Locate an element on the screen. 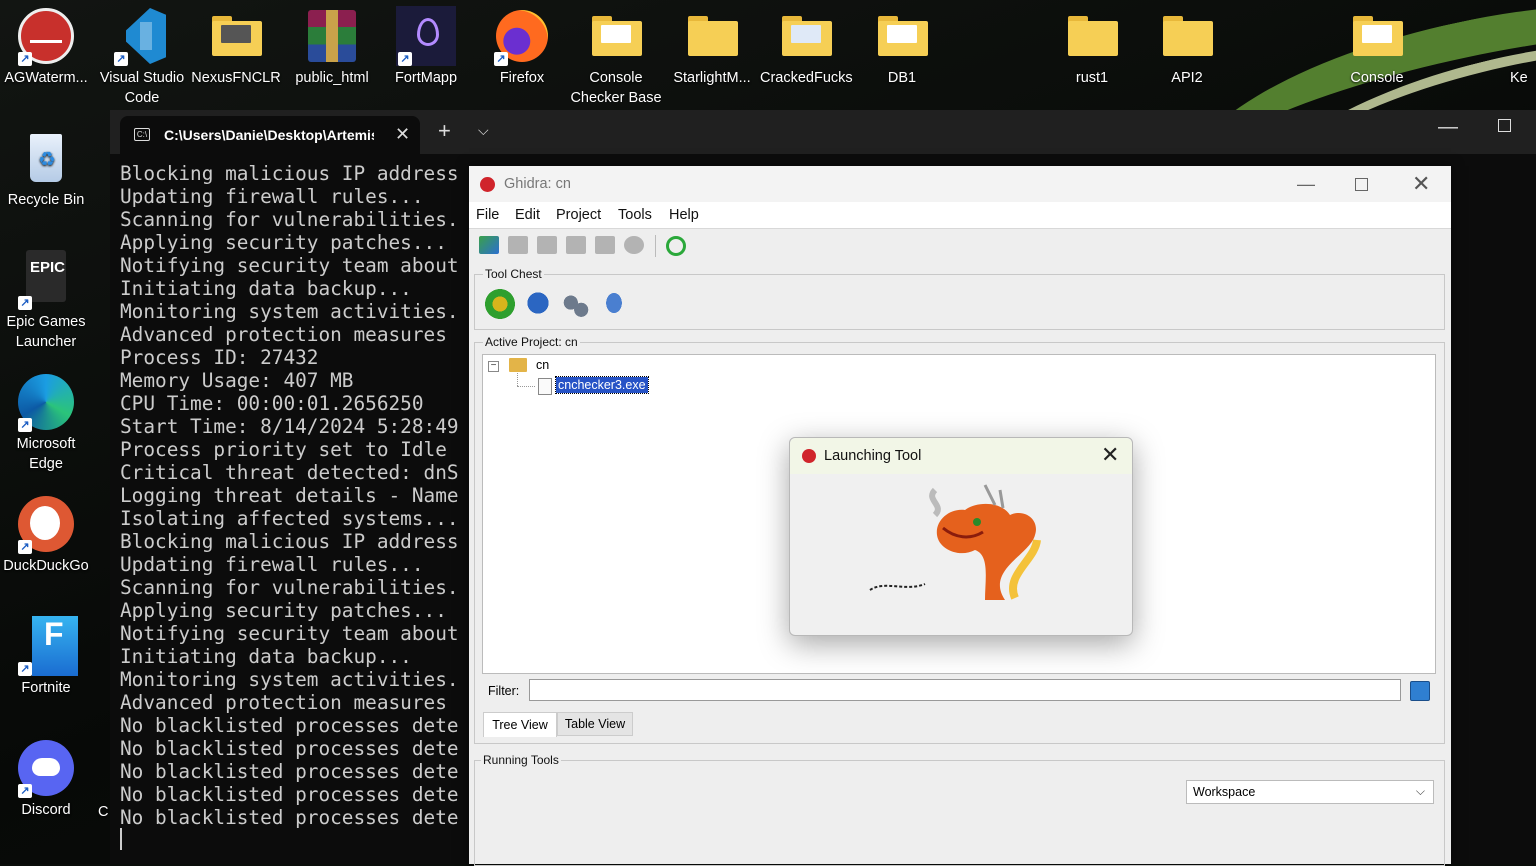 Image resolution: width=1536 pixels, height=866 pixels. tree-connector is located at coordinates (526, 386).